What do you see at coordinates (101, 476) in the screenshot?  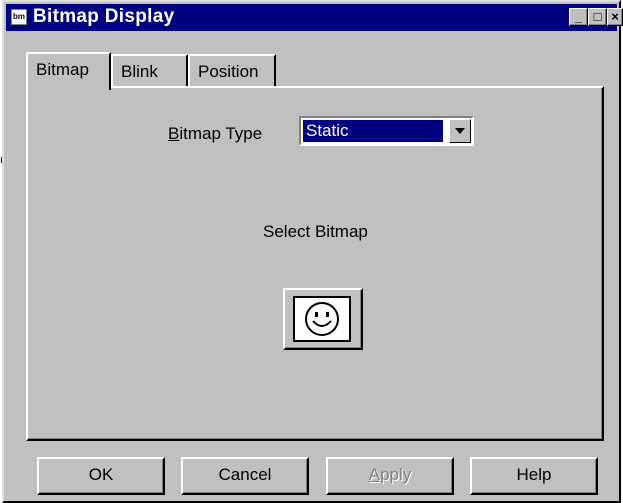 I see `ok-button: OK` at bounding box center [101, 476].